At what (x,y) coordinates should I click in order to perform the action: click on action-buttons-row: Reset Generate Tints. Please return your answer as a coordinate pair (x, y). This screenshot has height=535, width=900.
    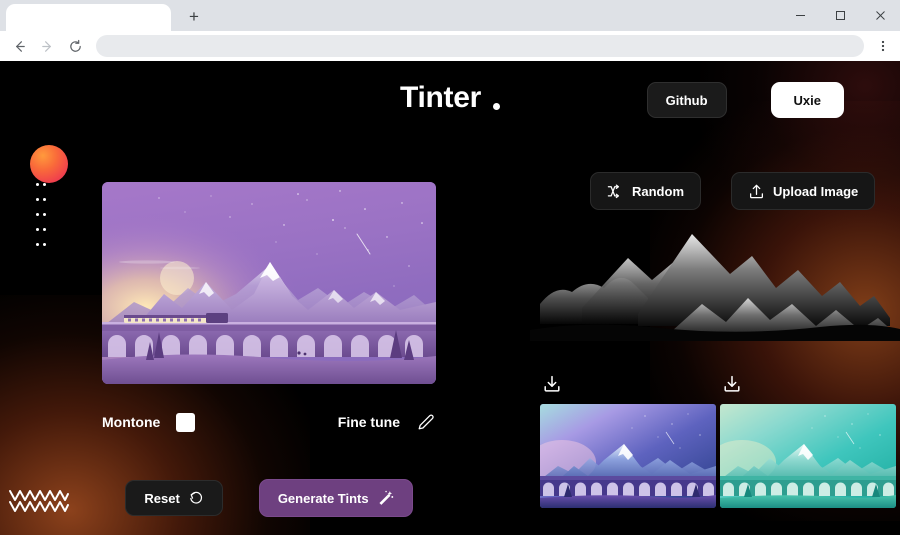
    Looking at the image, I should click on (269, 498).